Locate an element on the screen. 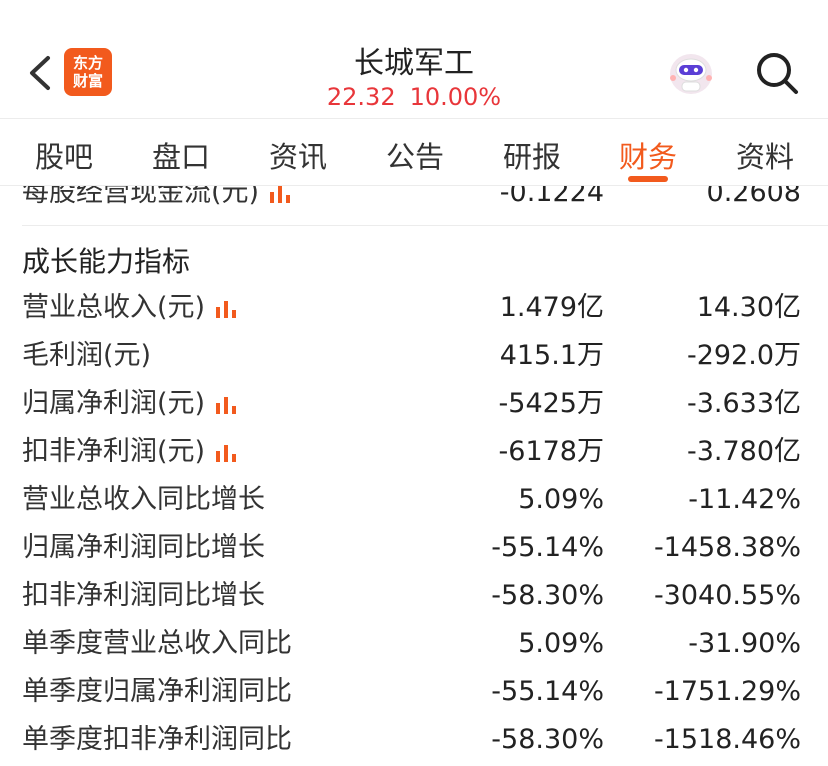 The height and width of the screenshot is (766, 828). row-label: 扣非净利润同比增长 is located at coordinates (143, 595).